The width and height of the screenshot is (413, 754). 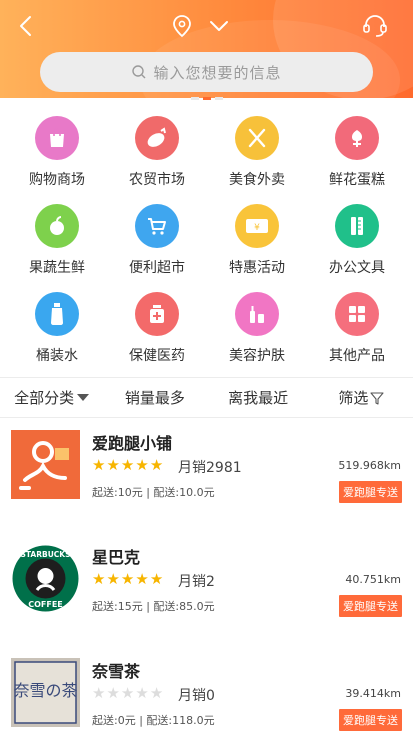 I want to click on back-icon, so click(x=27, y=26).